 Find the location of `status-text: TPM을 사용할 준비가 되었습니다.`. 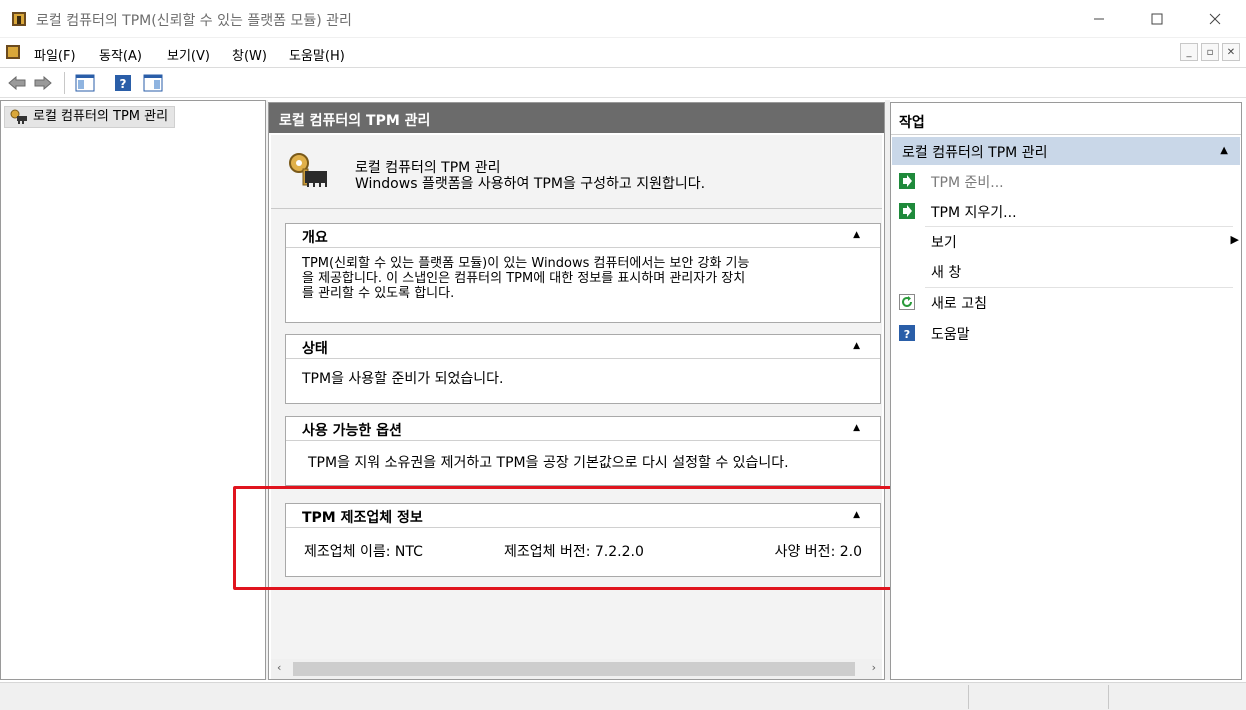

status-text: TPM을 사용할 준비가 되었습니다. is located at coordinates (403, 379).